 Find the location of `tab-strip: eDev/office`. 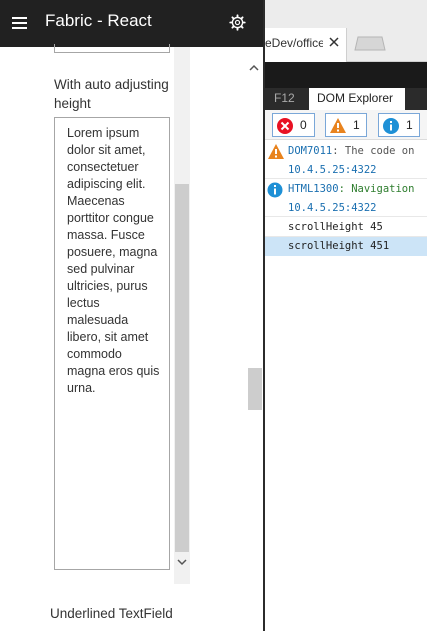

tab-strip: eDev/office is located at coordinates (346, 31).